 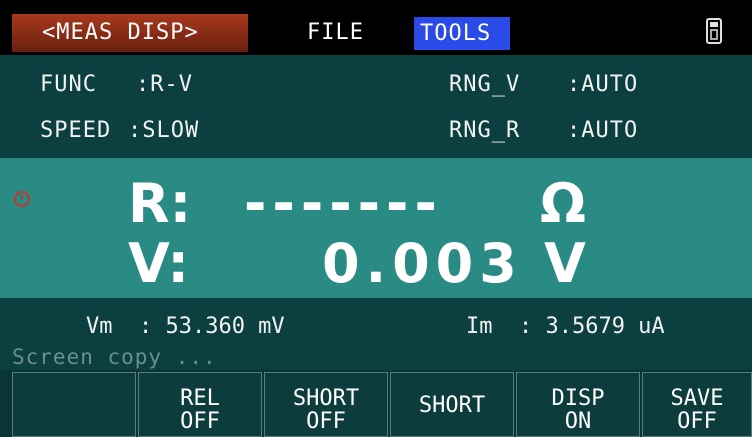 What do you see at coordinates (200, 421) in the screenshot?
I see `softkey-rel-line2: OFF` at bounding box center [200, 421].